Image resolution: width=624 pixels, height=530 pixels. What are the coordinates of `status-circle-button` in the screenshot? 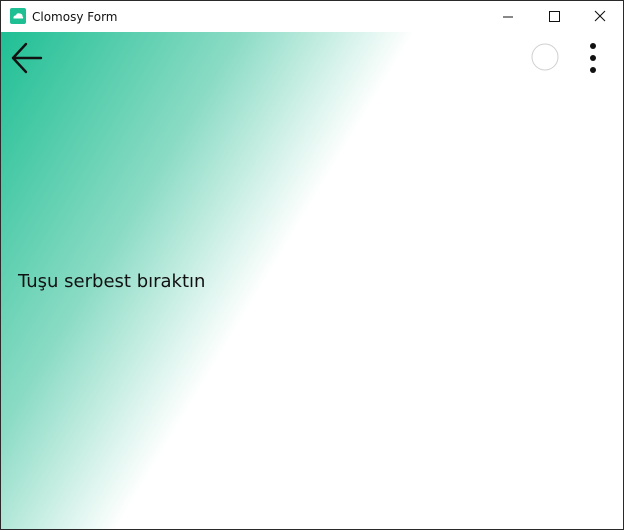 It's located at (545, 57).